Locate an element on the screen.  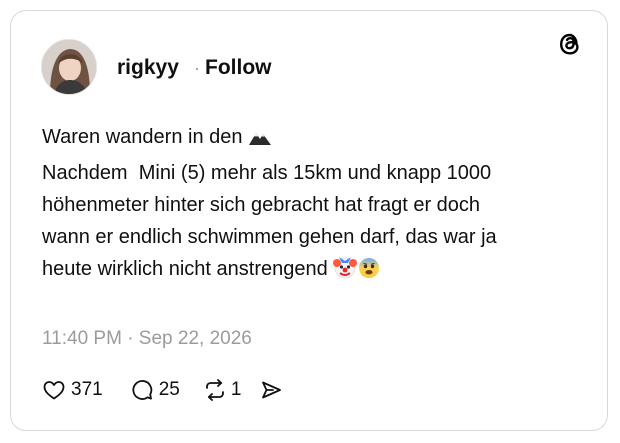
comment-bubble-icon is located at coordinates (142, 390).